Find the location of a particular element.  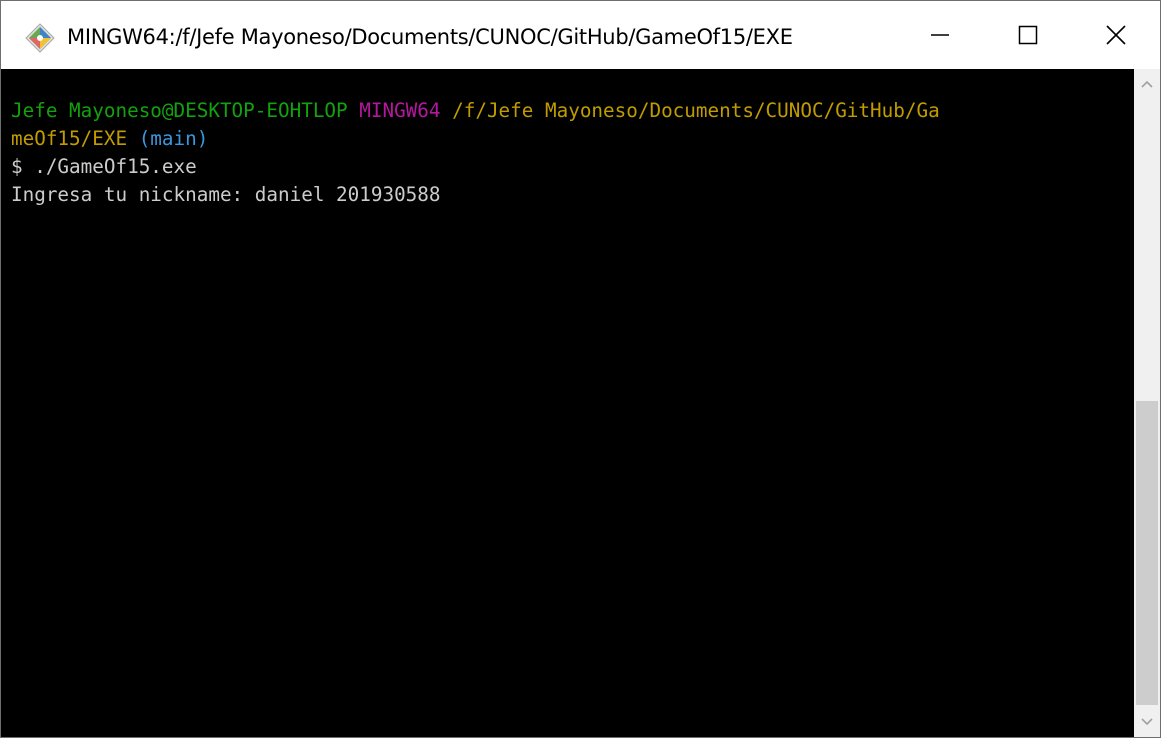

scroll-up-button is located at coordinates (1147, 84).